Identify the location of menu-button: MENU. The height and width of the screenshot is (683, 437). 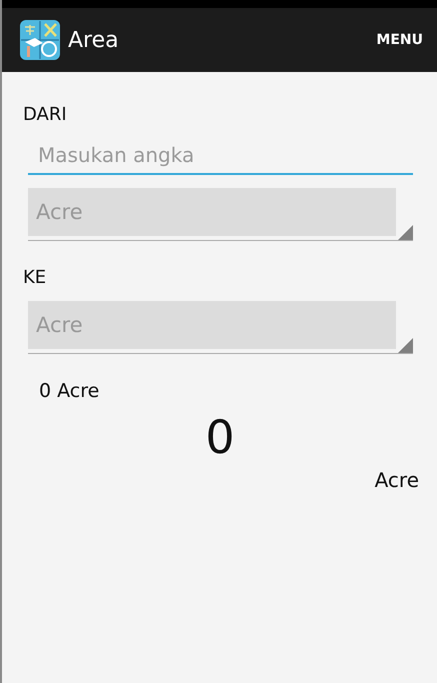
(399, 40).